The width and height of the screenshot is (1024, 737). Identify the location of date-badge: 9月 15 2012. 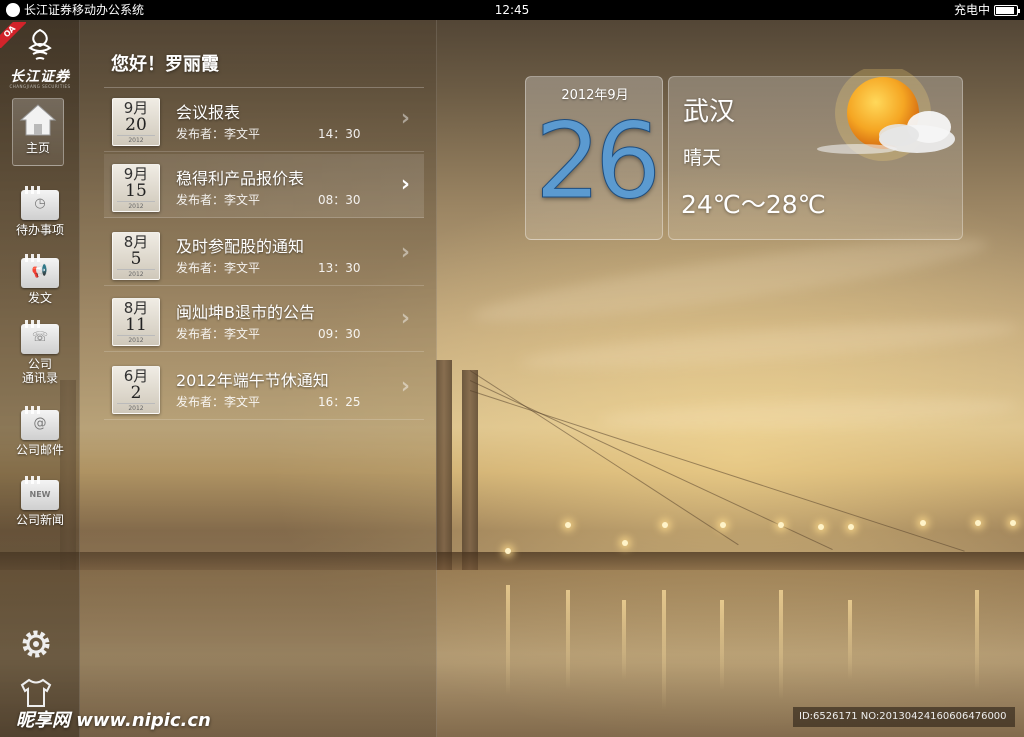
(136, 188).